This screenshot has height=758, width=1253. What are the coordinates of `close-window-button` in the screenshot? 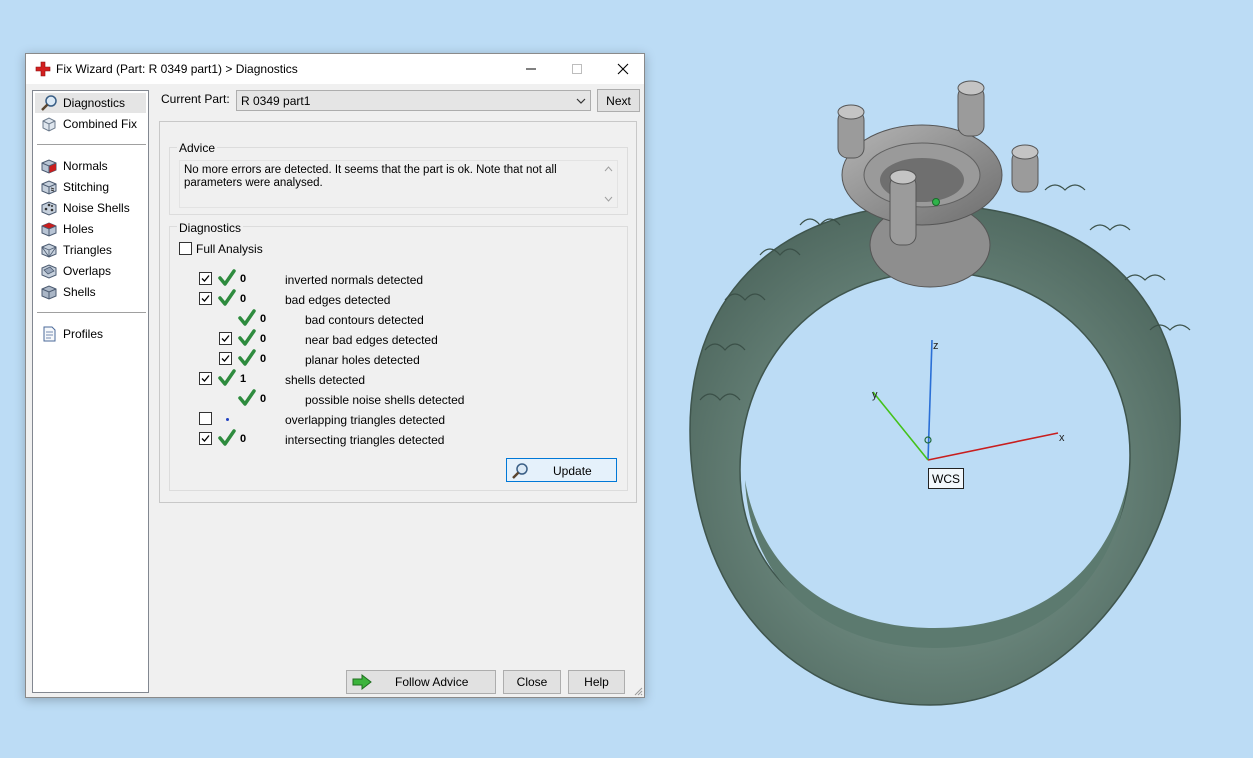 It's located at (623, 69).